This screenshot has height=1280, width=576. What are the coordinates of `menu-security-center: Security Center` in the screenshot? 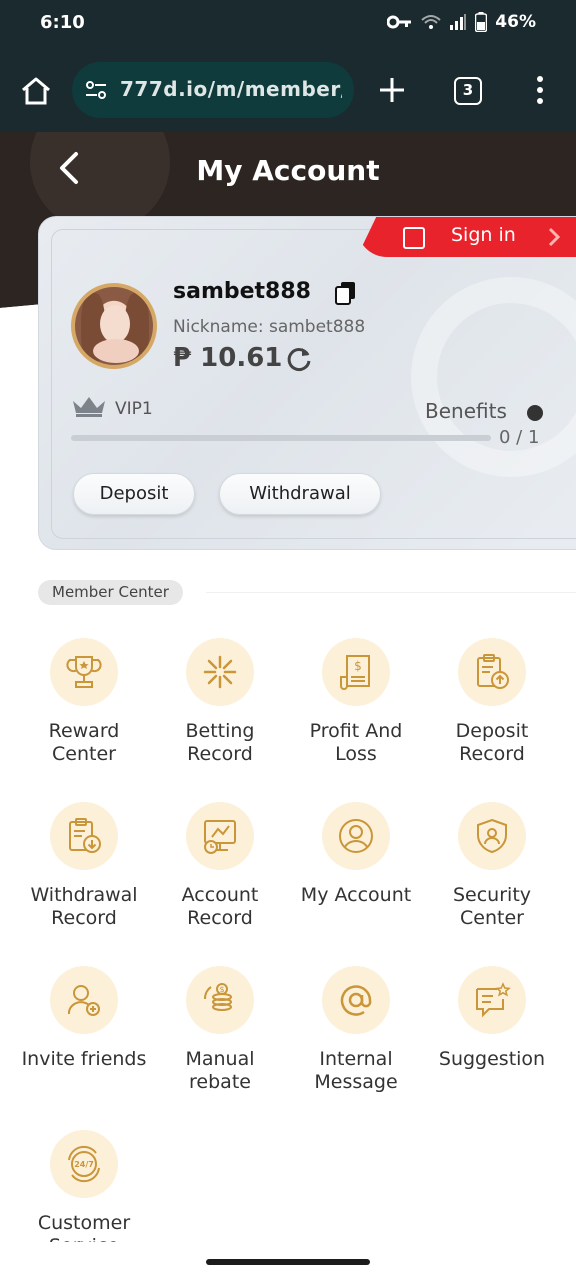 It's located at (492, 882).